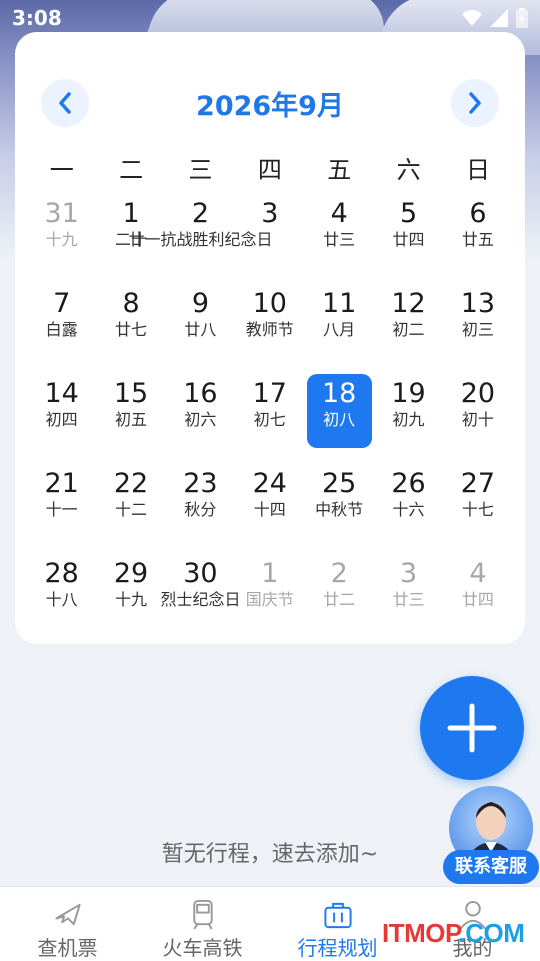 The width and height of the screenshot is (540, 961). I want to click on lunar-label: 廿四, so click(408, 239).